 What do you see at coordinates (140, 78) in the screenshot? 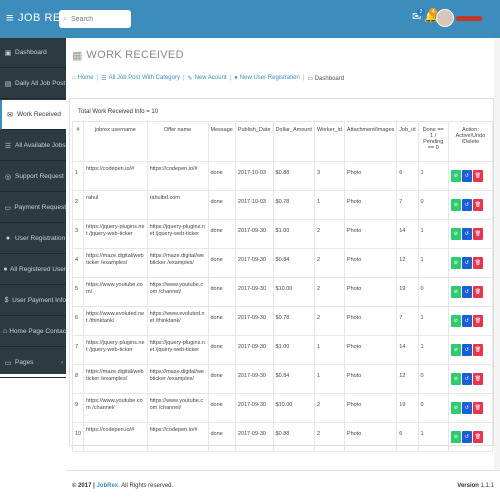
I see `breadcrumb-all-job-post: ☰ All Job Post With Category` at bounding box center [140, 78].